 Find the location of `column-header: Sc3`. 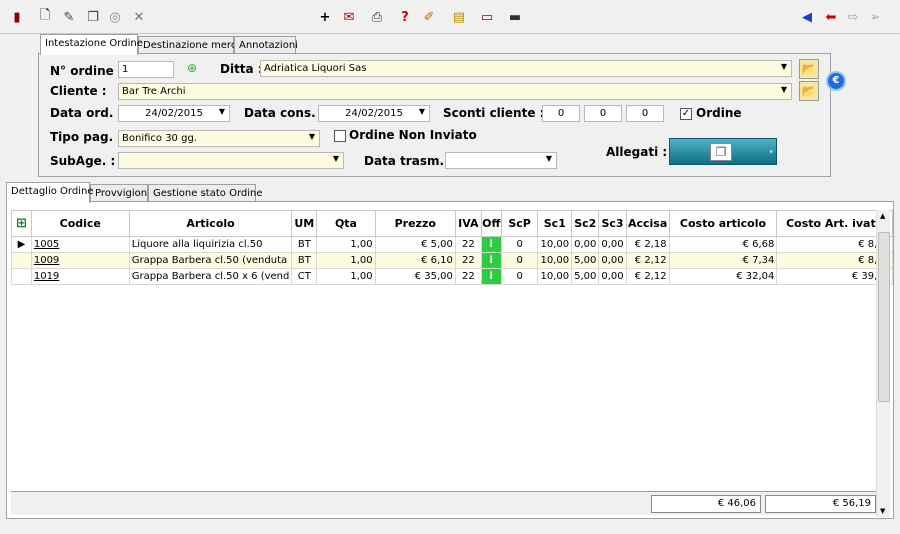

column-header: Sc3 is located at coordinates (612, 223).